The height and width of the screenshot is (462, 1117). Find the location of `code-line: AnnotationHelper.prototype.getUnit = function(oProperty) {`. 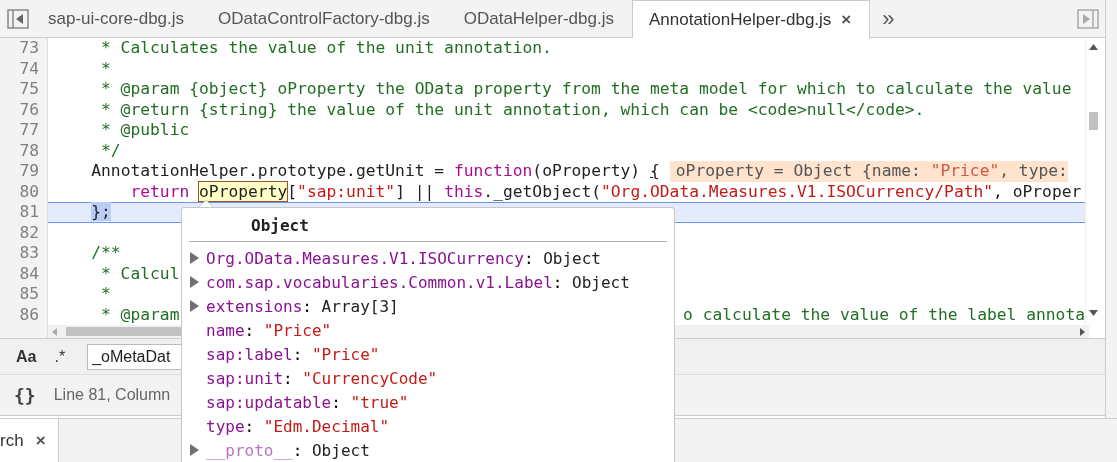

code-line: AnnotationHelper.prototype.getUnit = function(oProperty) { is located at coordinates (375, 171).